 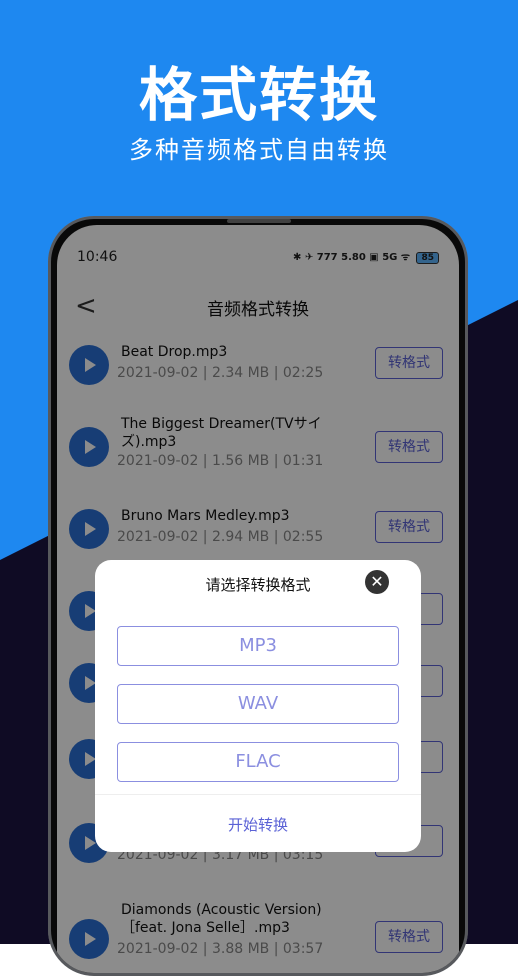 What do you see at coordinates (258, 824) in the screenshot?
I see `start-convert-button: 开始转换` at bounding box center [258, 824].